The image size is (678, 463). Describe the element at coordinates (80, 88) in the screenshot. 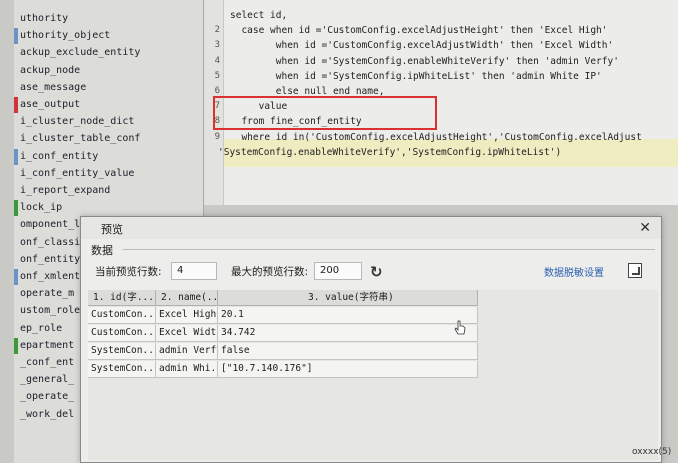

I see `table-list-item: ase_message` at that location.